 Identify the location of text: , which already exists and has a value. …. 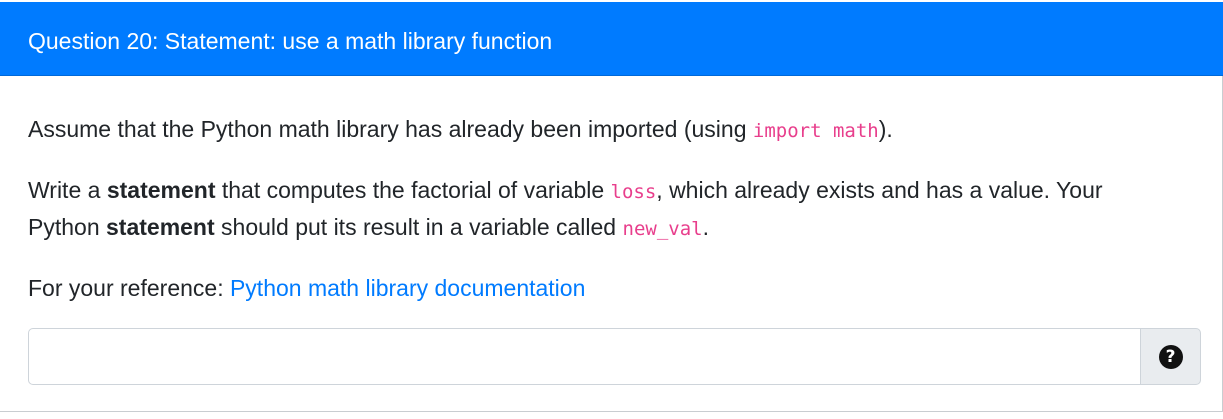
(879, 190).